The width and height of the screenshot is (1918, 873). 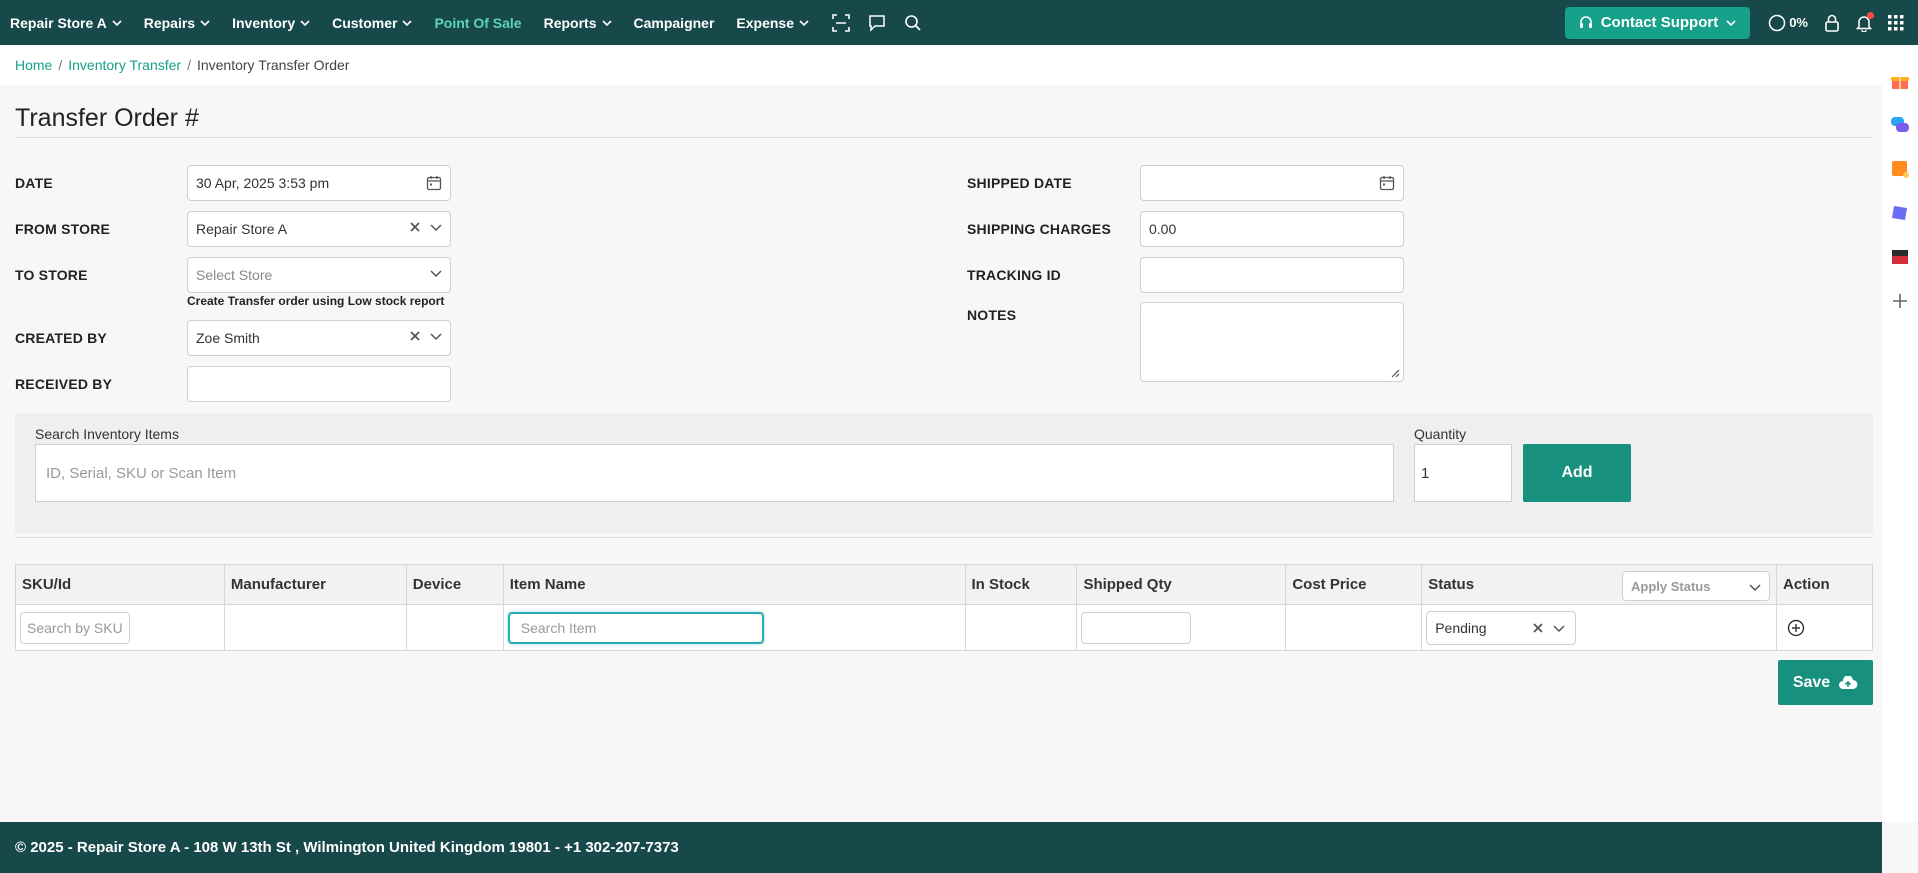 I want to click on nav-campaigner: Campaigner, so click(x=674, y=23).